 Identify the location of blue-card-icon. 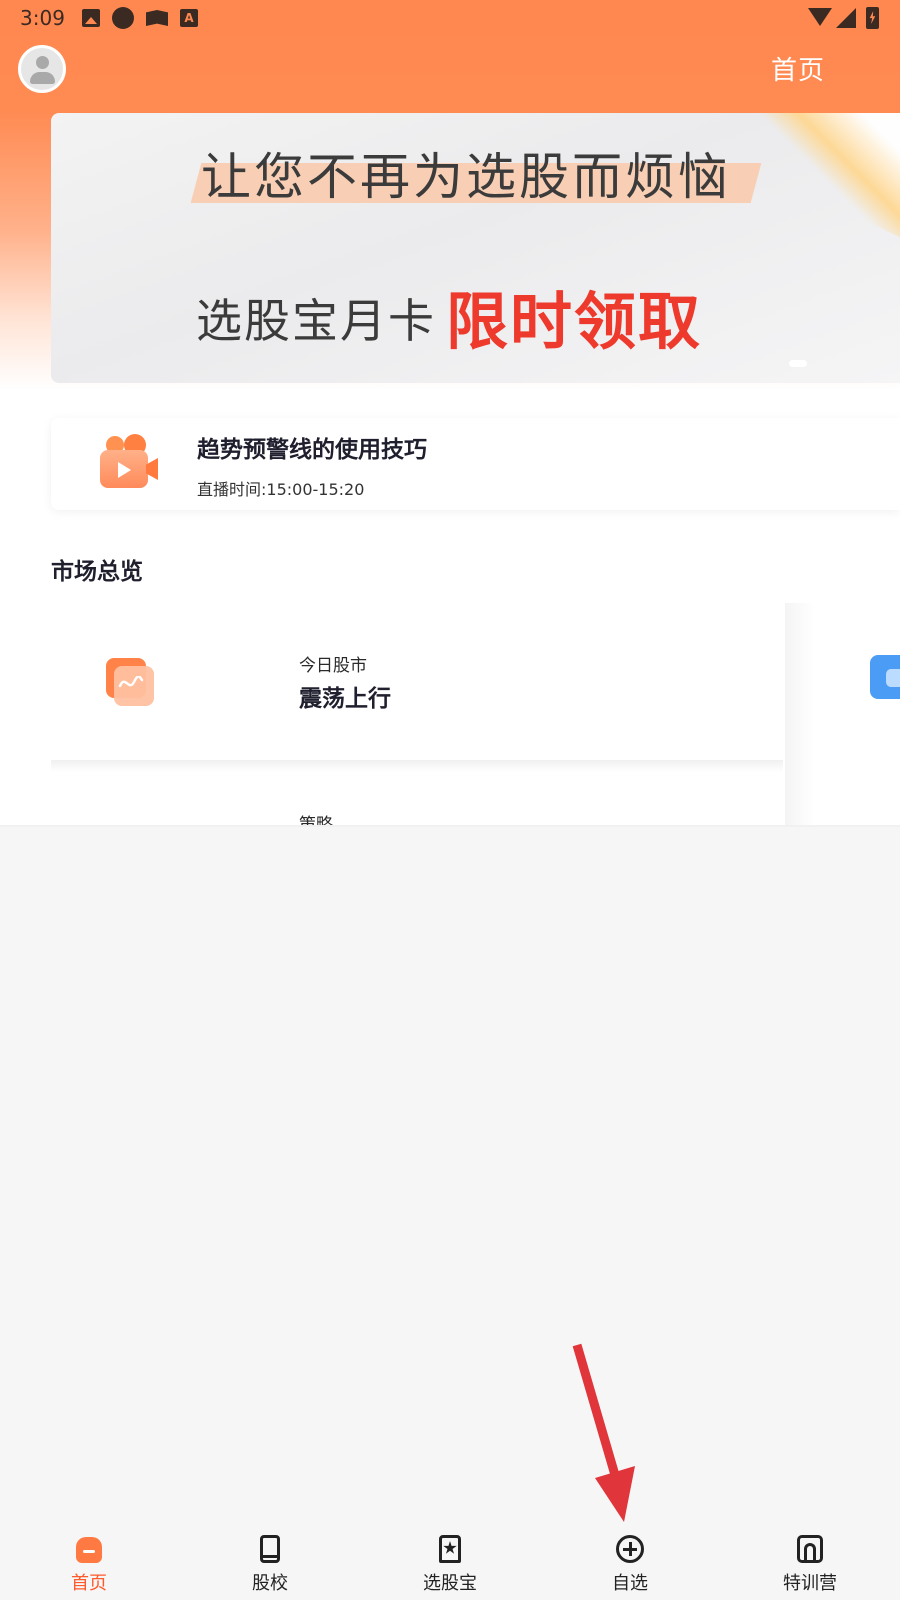
(885, 677).